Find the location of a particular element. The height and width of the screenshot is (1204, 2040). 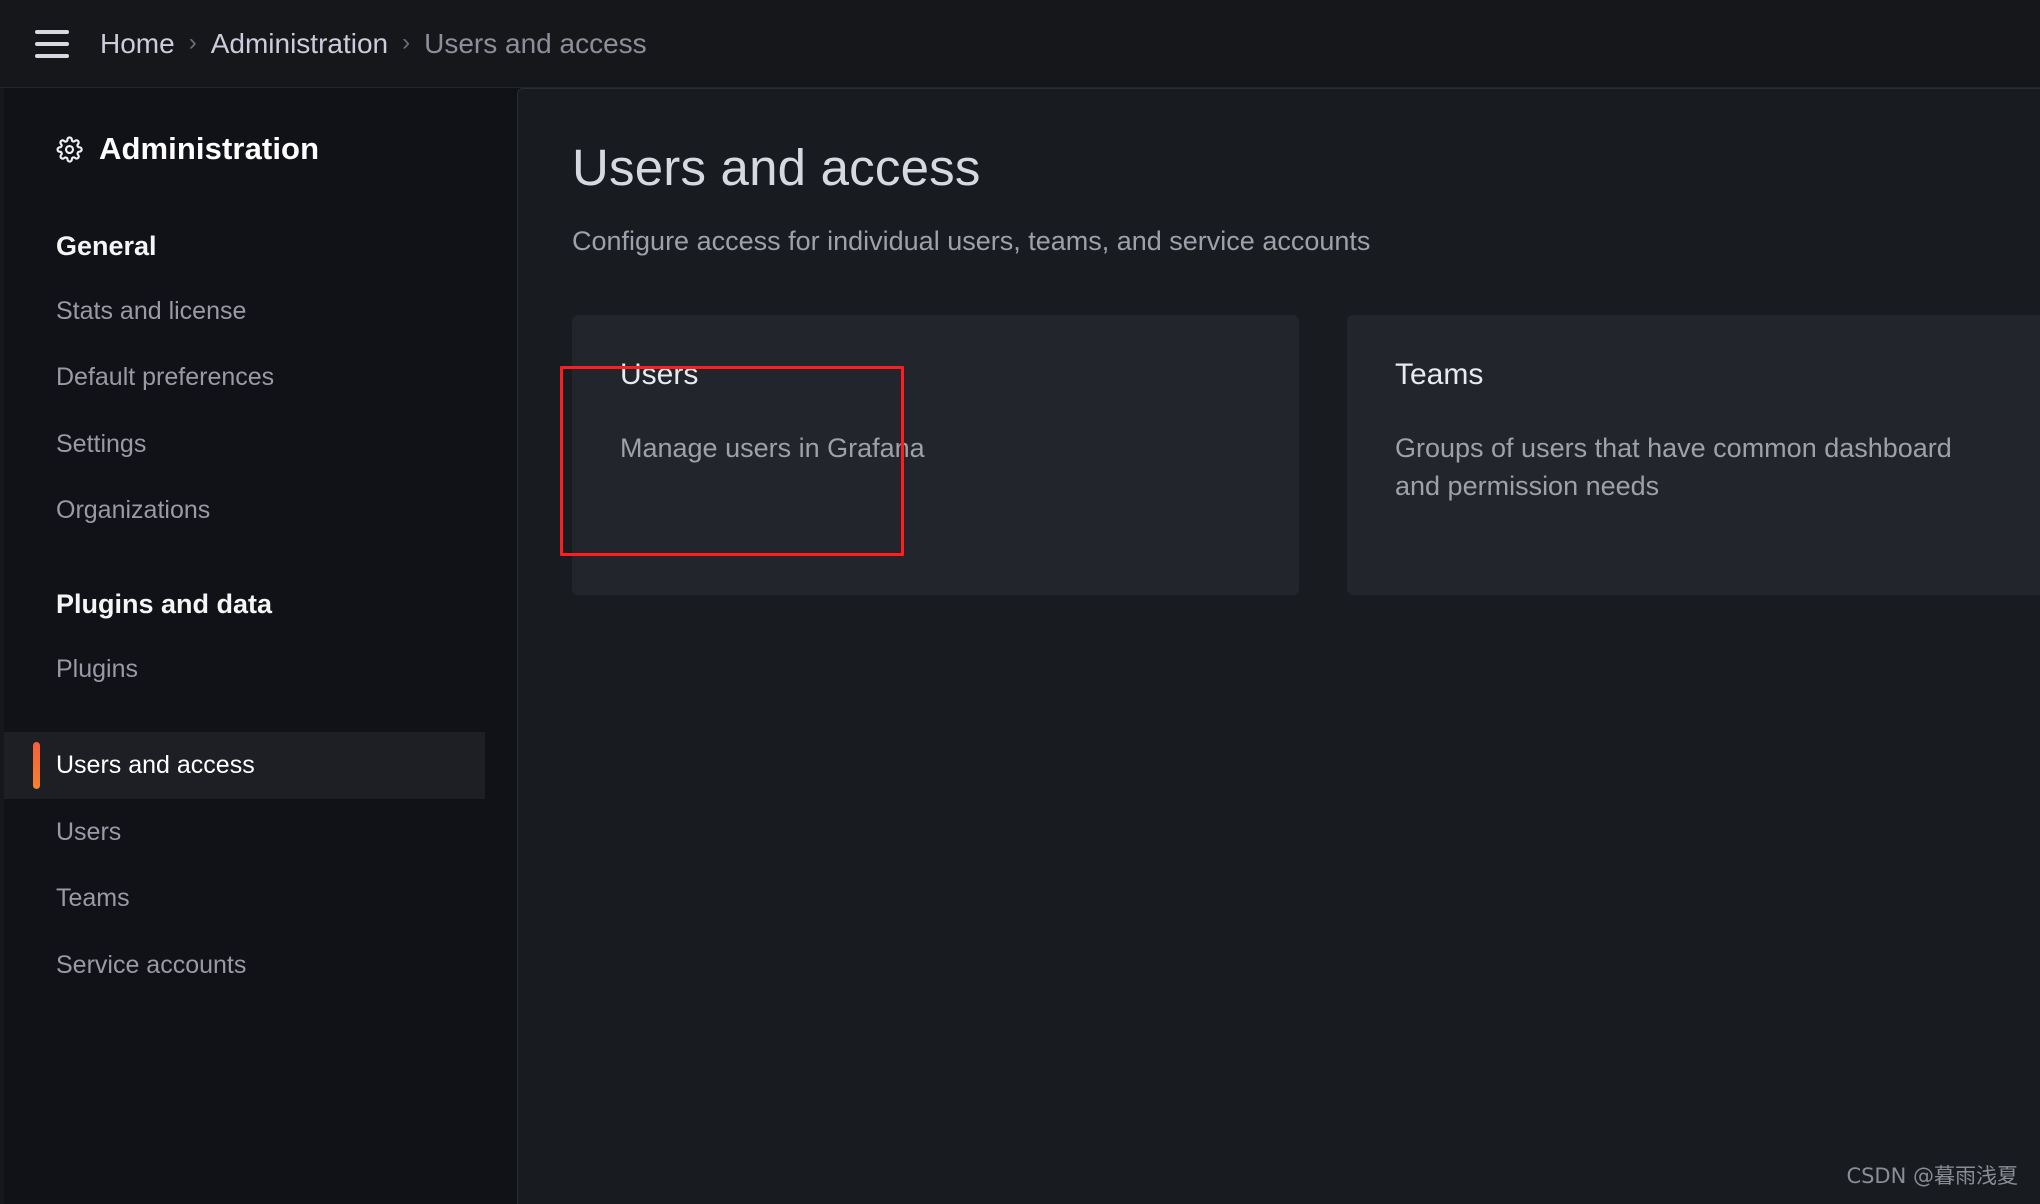

users-card-title: Users is located at coordinates (659, 374).